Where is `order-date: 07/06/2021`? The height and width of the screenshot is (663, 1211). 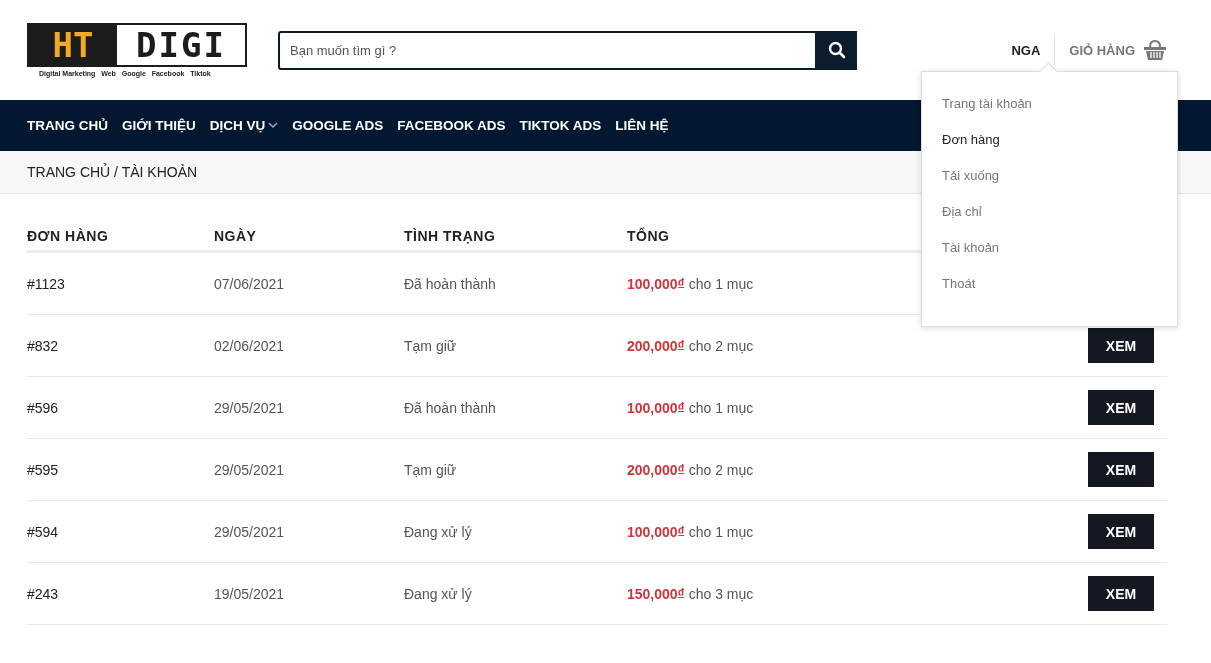
order-date: 07/06/2021 is located at coordinates (249, 283).